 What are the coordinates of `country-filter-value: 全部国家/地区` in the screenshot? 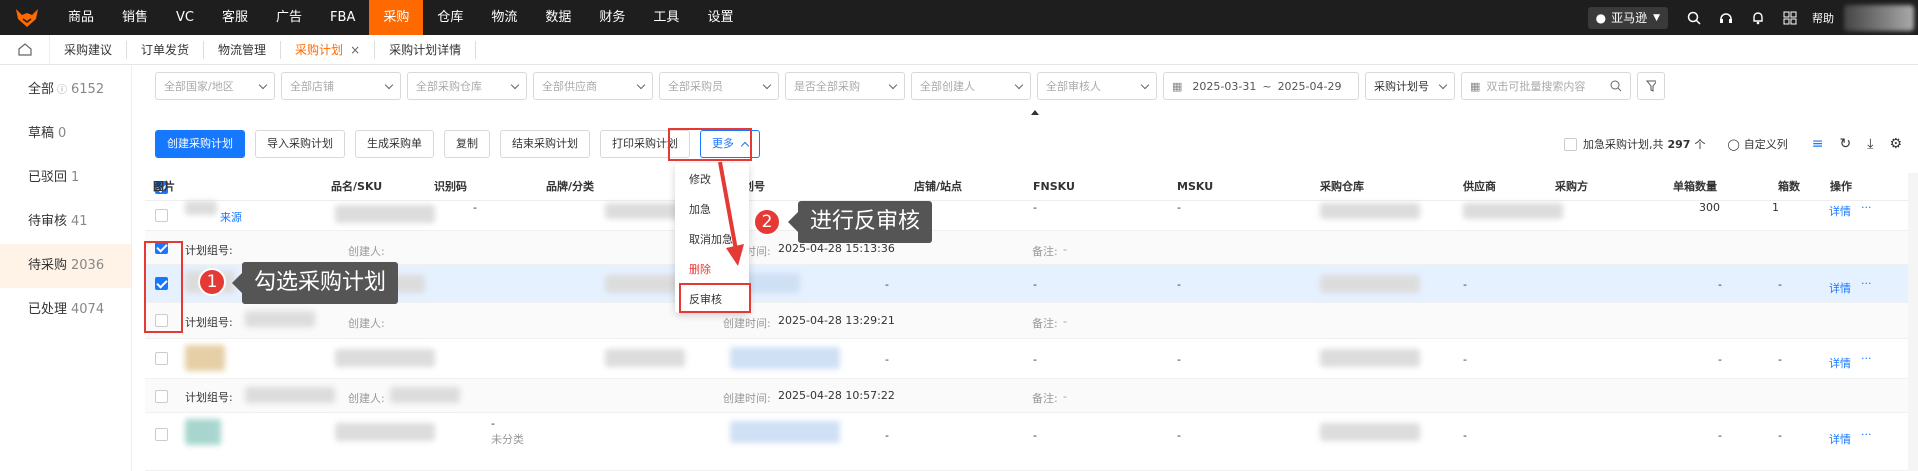 It's located at (199, 86).